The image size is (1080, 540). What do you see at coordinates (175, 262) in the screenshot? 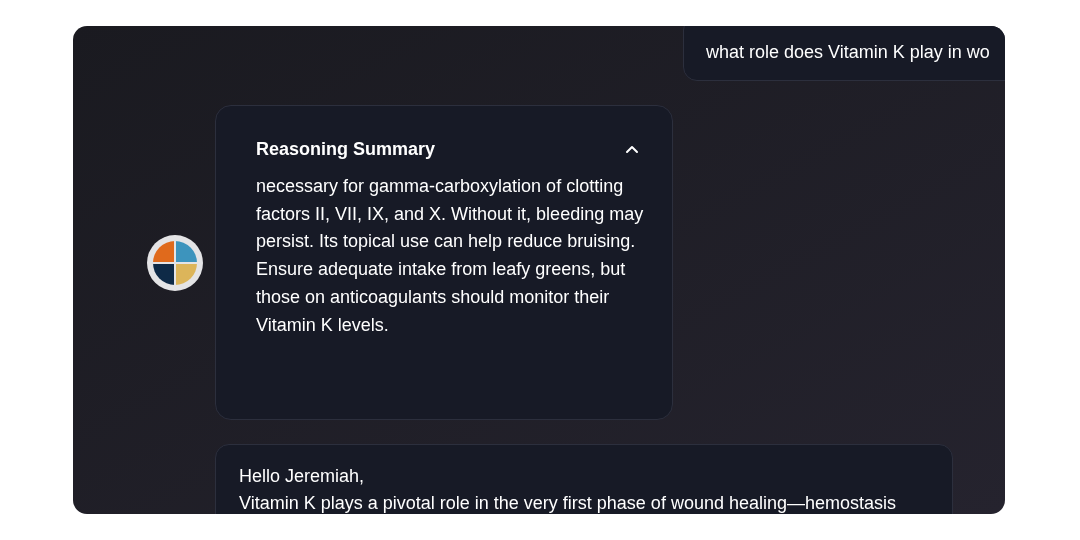
I see `pie-logo-icon` at bounding box center [175, 262].